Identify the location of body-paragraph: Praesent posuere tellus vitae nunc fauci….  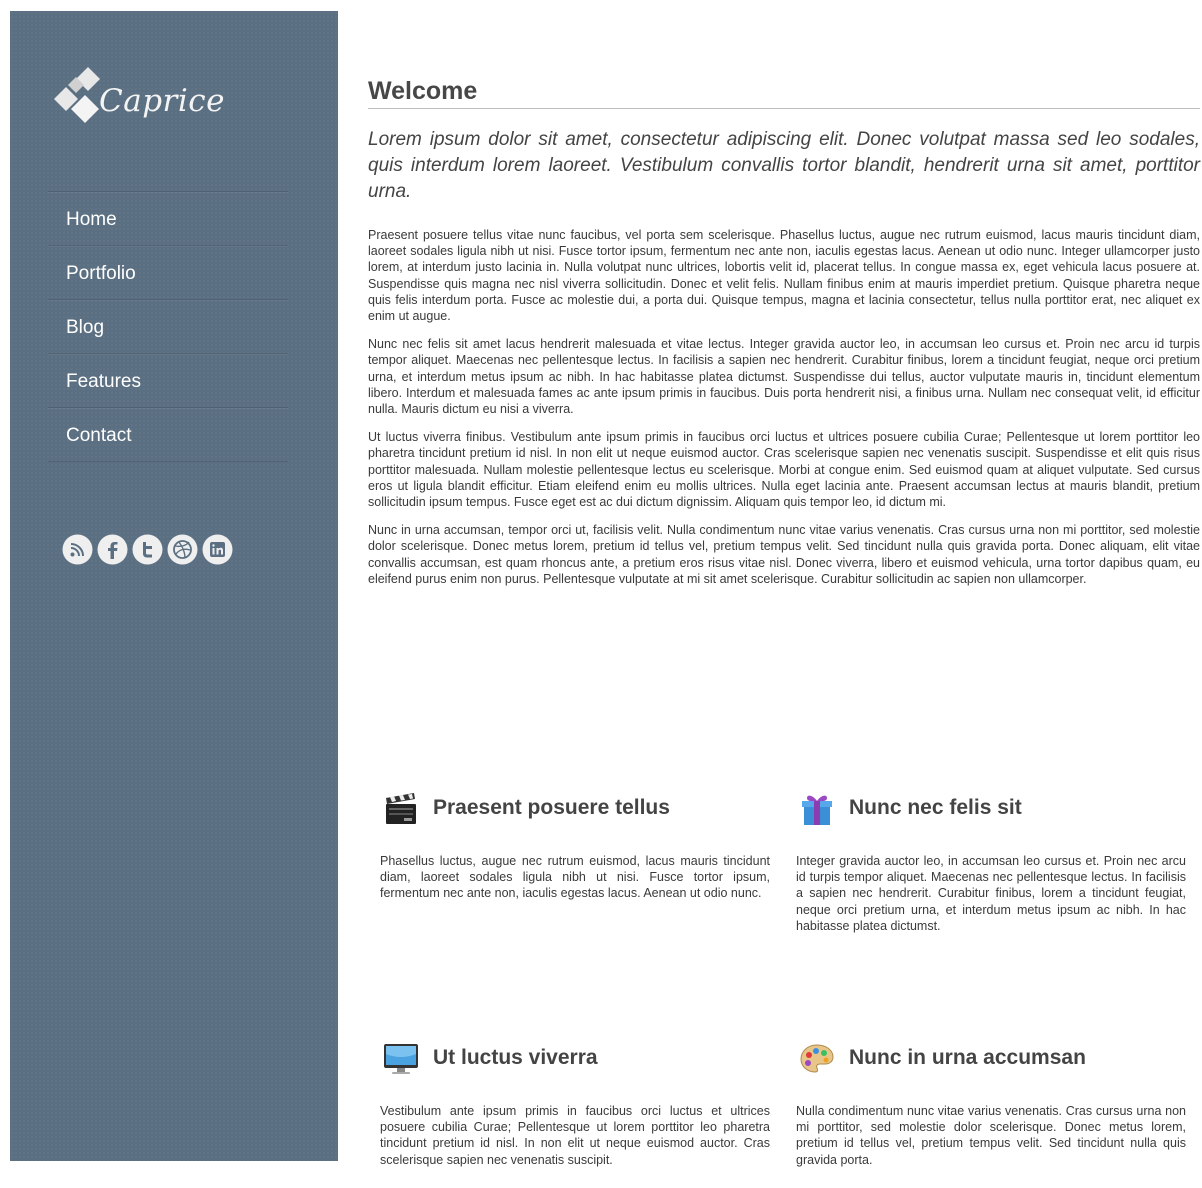
(784, 276).